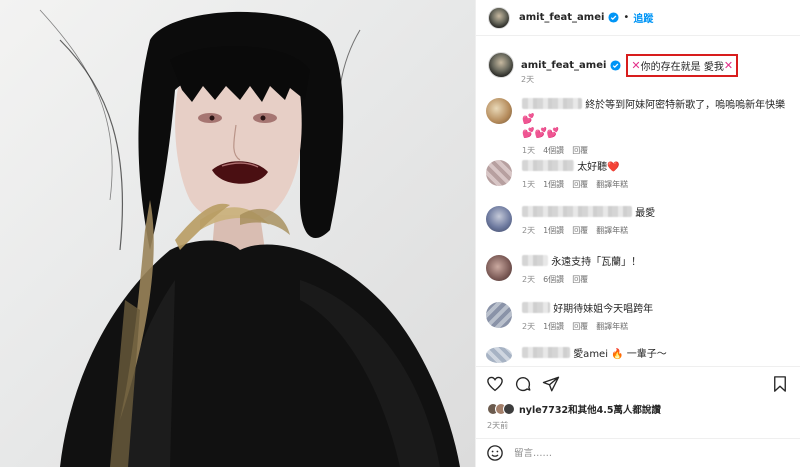 This screenshot has height=467, width=800. What do you see at coordinates (645, 213) in the screenshot?
I see `comment-text: 最愛` at bounding box center [645, 213].